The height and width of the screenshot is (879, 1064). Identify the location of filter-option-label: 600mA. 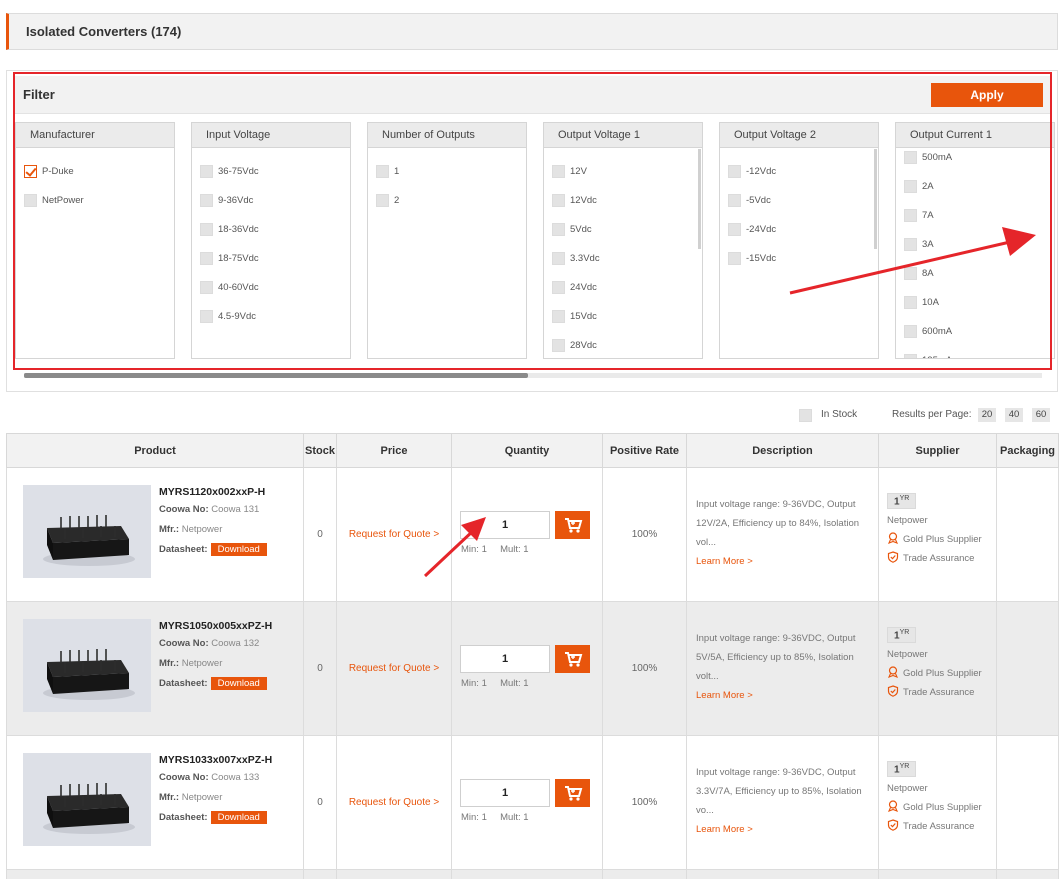
(937, 331).